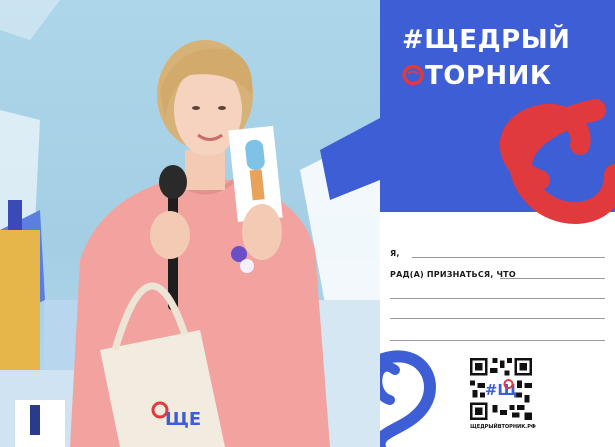  What do you see at coordinates (503, 427) in the screenshot?
I see `qr-caption: ЩЕДРЫЙВТОРНИК.РФ` at bounding box center [503, 427].